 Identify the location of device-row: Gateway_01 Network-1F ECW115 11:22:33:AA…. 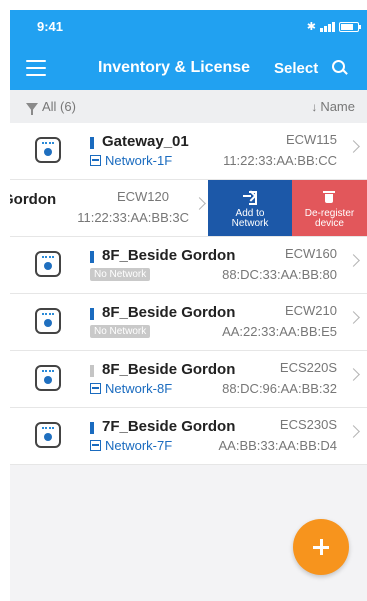
(188, 151).